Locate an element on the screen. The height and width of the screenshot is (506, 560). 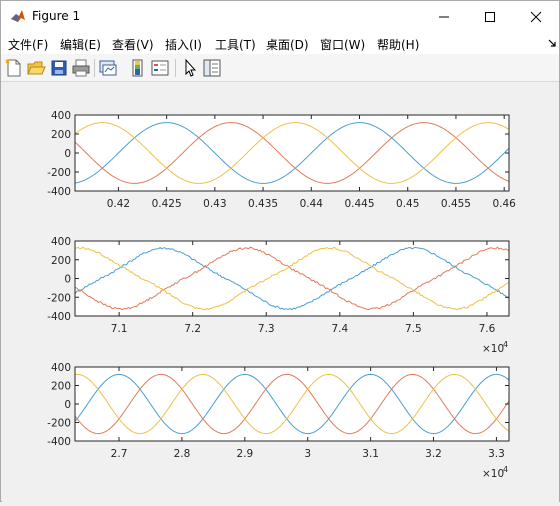
minimize-icon is located at coordinates (444, 16).